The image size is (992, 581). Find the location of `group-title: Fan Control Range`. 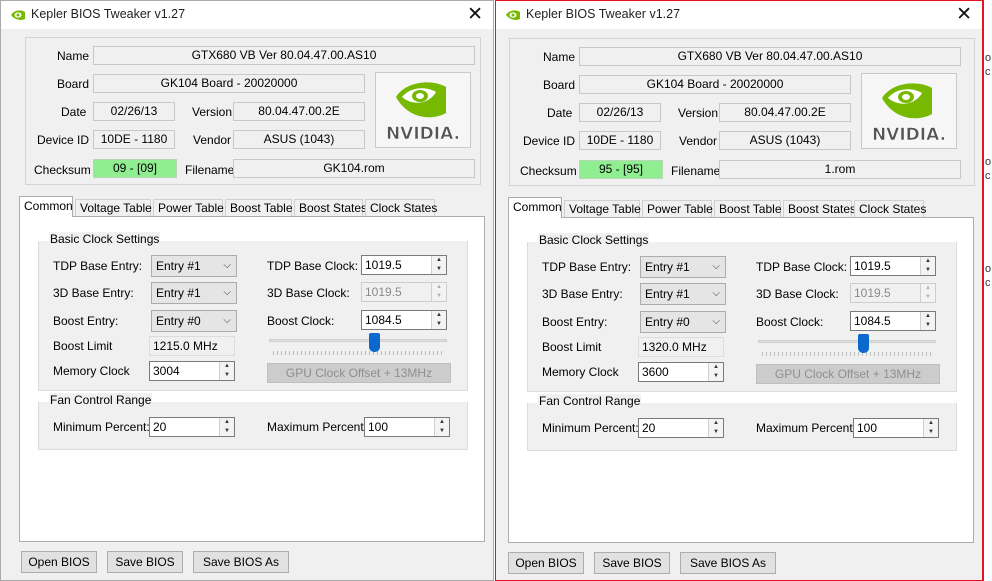

group-title: Fan Control Range is located at coordinates (101, 400).